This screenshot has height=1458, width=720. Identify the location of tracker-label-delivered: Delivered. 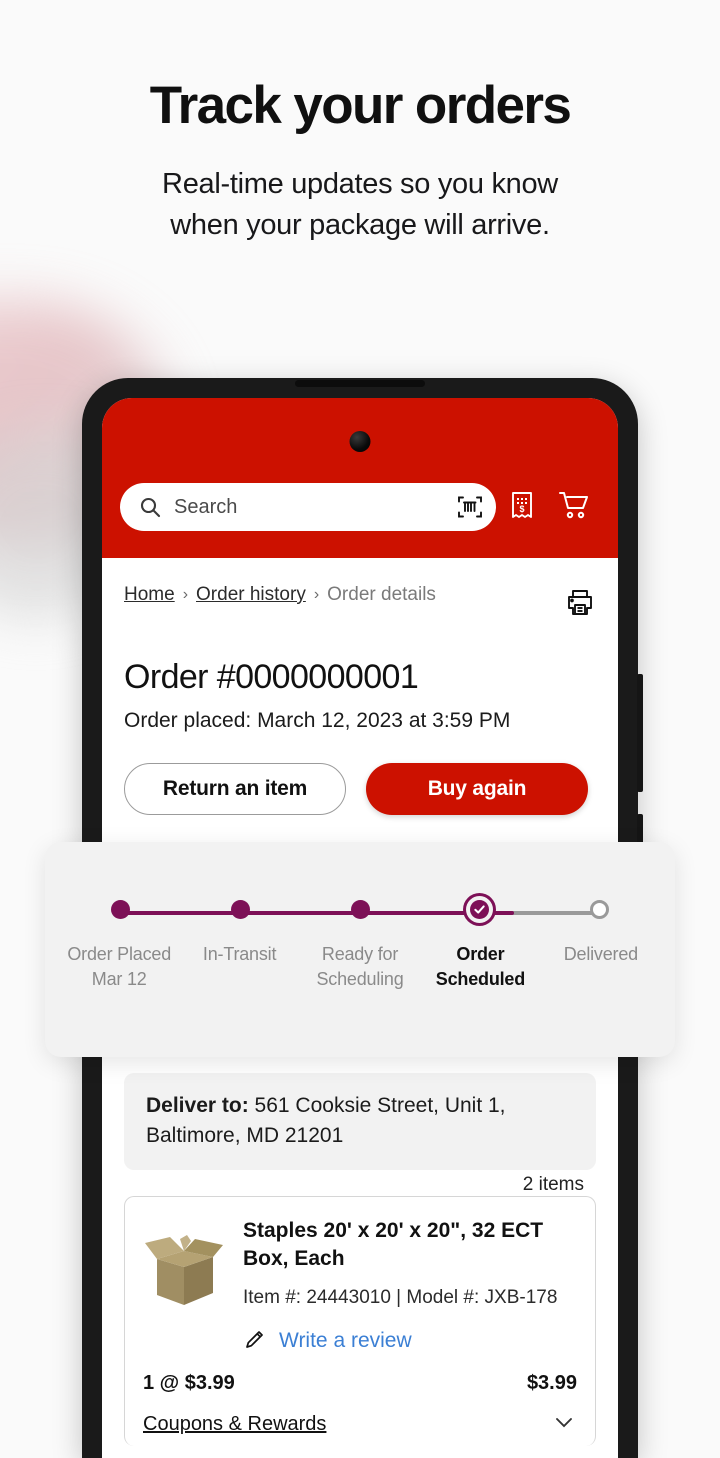
(601, 967).